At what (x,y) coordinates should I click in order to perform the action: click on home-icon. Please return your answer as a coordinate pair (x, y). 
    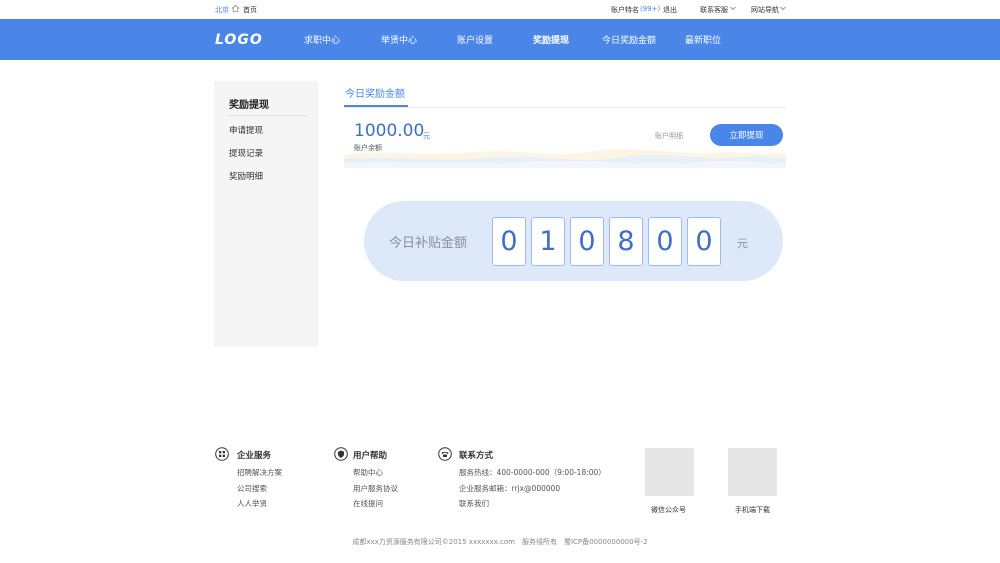
    Looking at the image, I should click on (235, 8).